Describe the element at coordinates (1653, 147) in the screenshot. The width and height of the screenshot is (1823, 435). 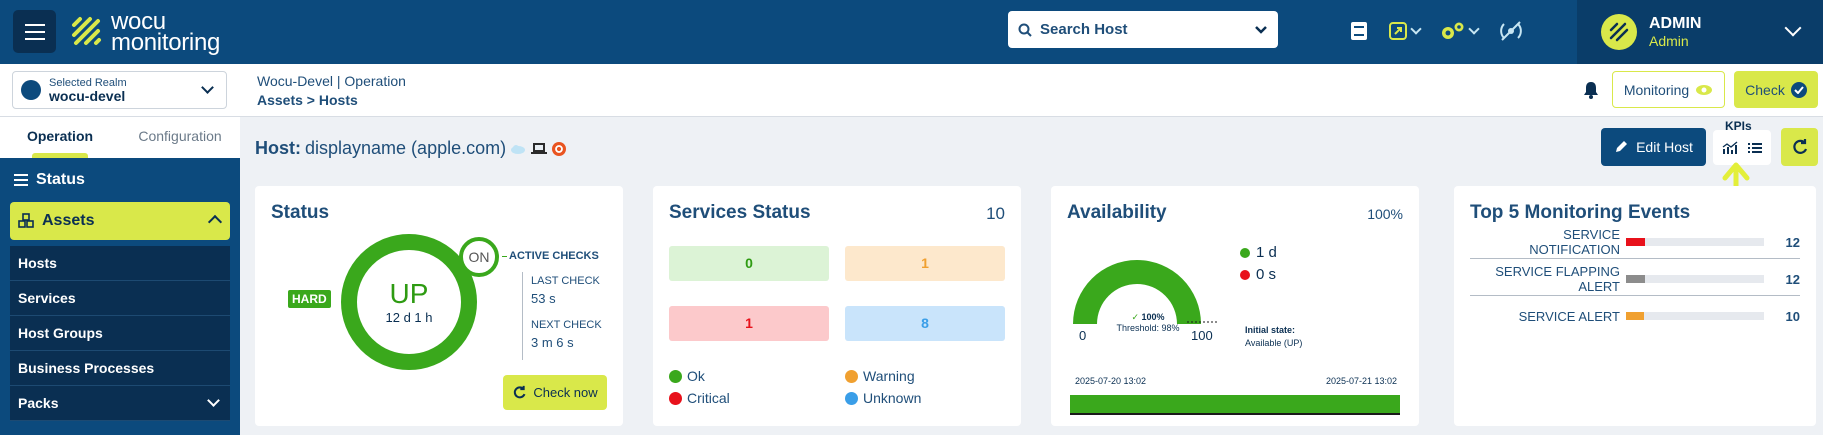
I see `edit-host-button: Edit Host` at that location.